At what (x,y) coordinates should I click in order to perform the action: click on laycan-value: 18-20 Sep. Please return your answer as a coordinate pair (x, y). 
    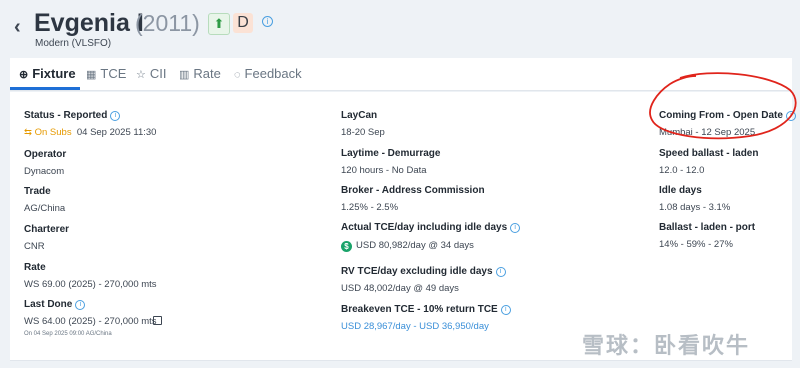
    Looking at the image, I should click on (363, 132).